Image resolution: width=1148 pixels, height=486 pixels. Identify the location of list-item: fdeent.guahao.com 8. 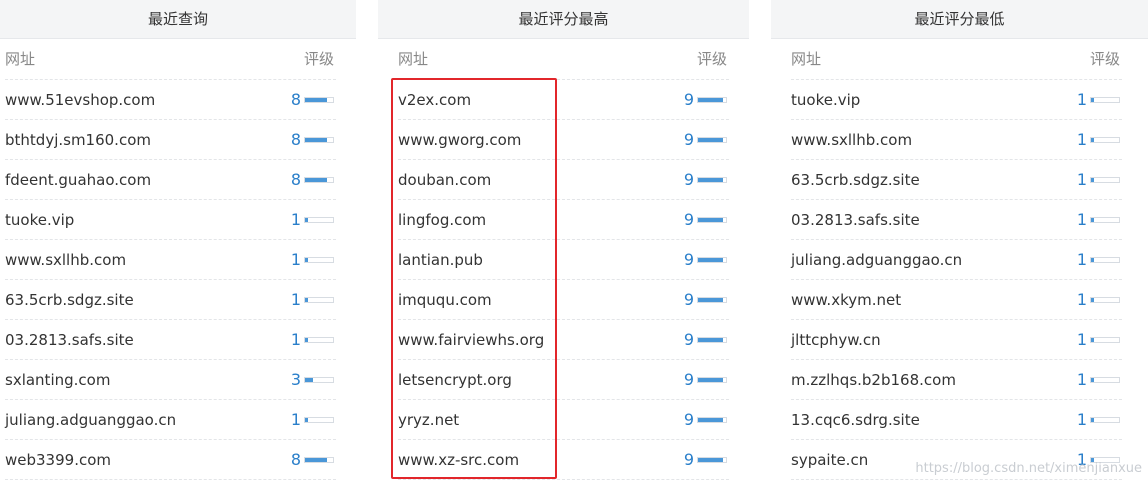
(170, 180).